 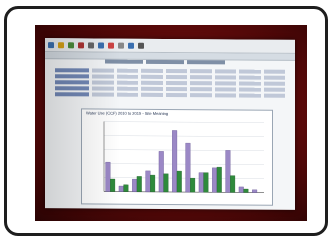 I want to click on help-icon, so click(x=141, y=45).